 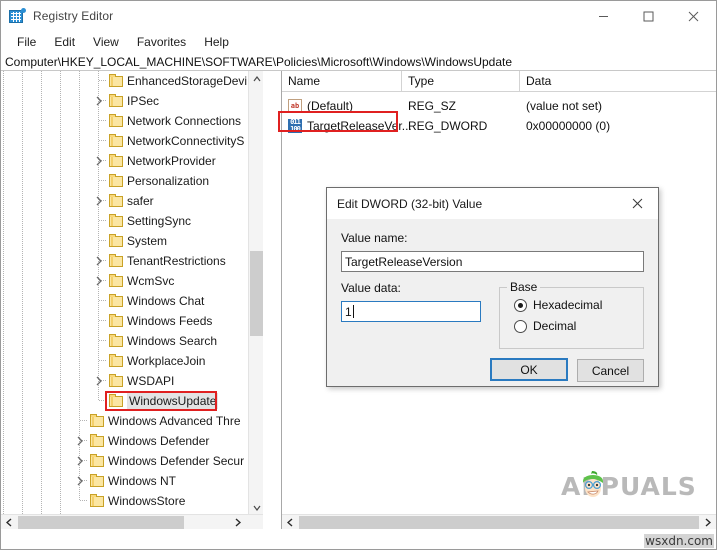 What do you see at coordinates (125, 81) in the screenshot?
I see `tree-item-enhancedstoragedevi: EnhancedStorageDevi` at bounding box center [125, 81].